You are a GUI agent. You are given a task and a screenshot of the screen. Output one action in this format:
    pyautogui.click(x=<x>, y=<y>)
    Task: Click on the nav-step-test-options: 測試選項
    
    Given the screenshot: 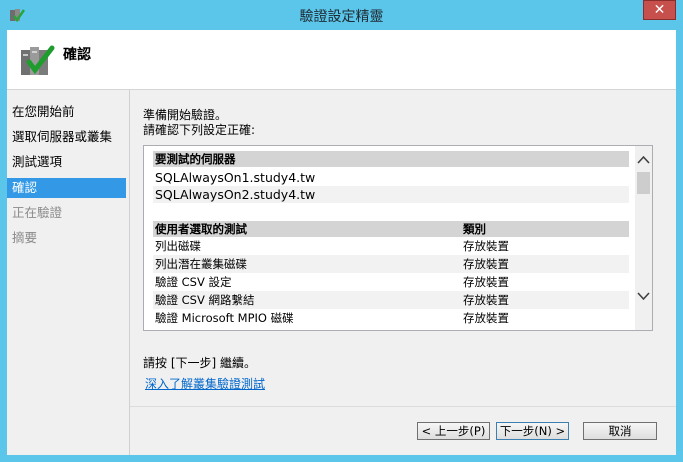 What is the action you would take?
    pyautogui.click(x=66, y=162)
    